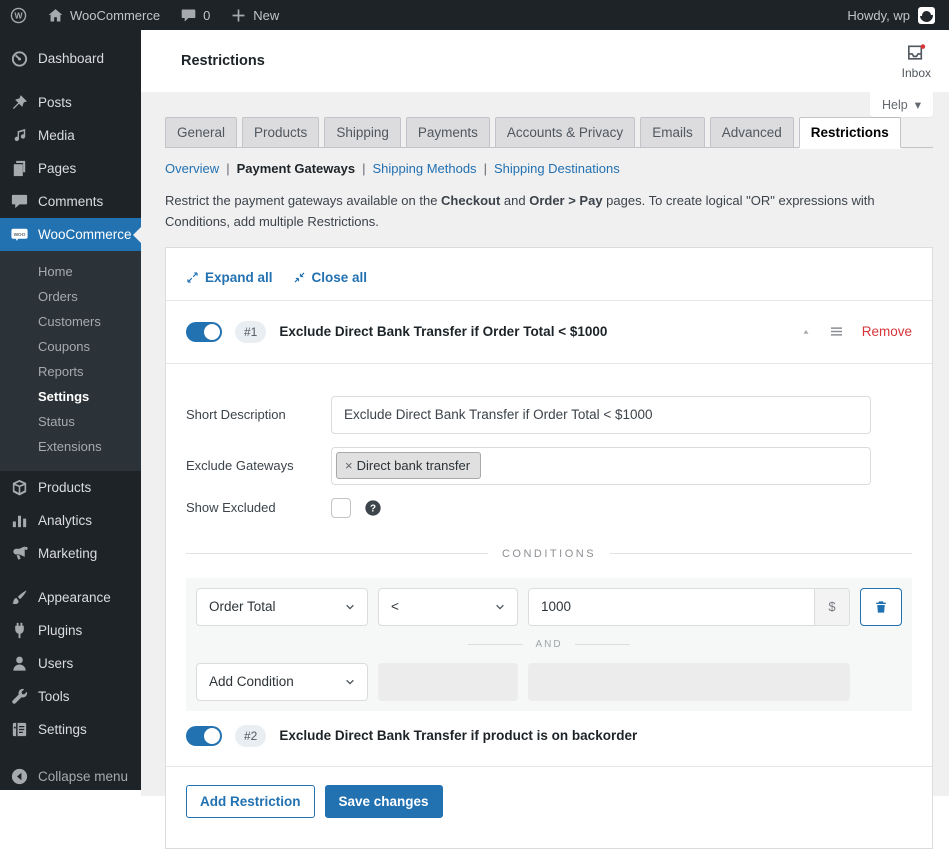  I want to click on sidebar-item-users: Users, so click(70, 663).